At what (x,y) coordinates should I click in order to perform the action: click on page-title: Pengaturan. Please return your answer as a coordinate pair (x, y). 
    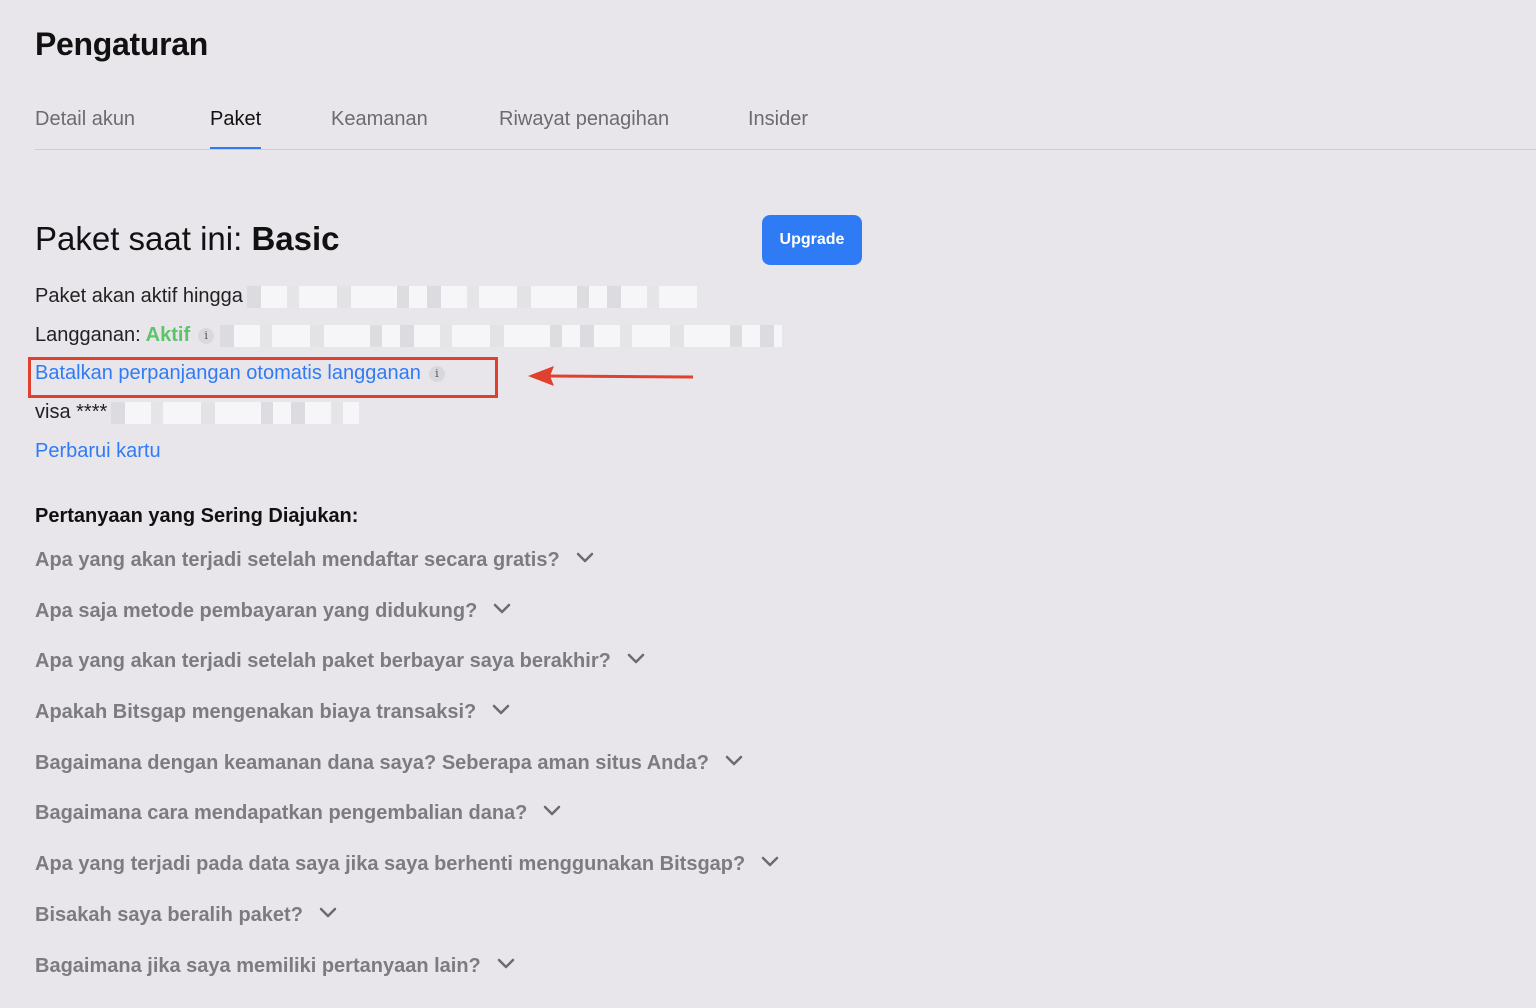
    Looking at the image, I should click on (122, 44).